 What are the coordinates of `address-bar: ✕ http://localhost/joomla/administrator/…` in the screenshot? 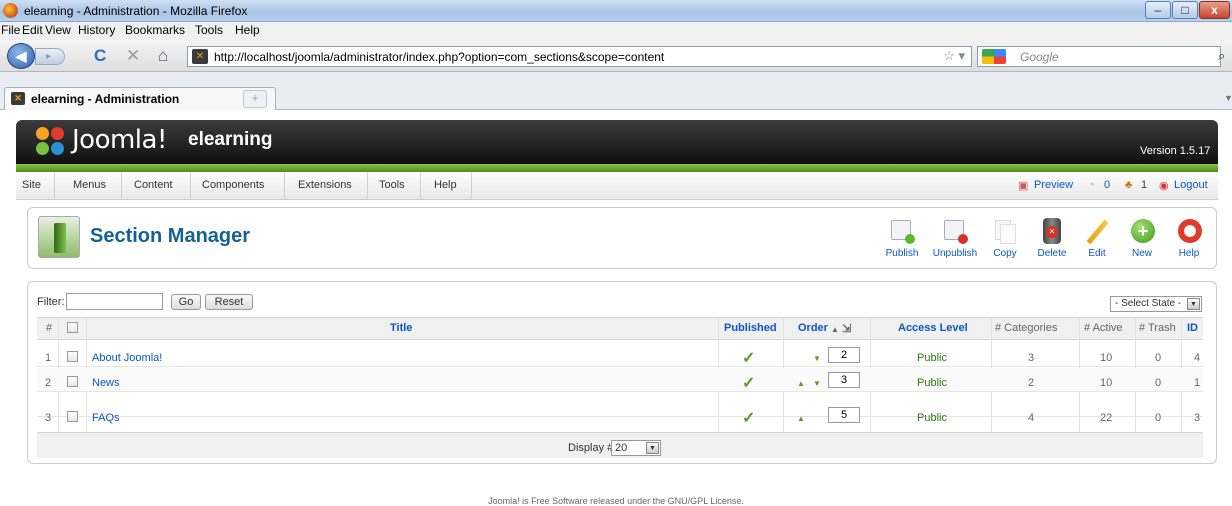 It's located at (579, 56).